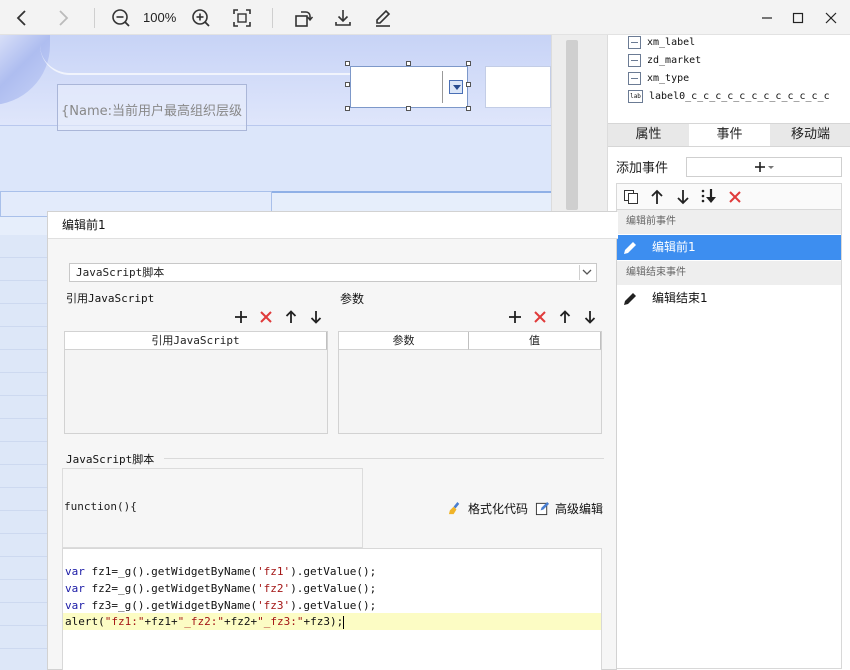 This screenshot has height=670, width=850. I want to click on tree-item: lab label0_c_c_c_c_c_c_c_c_c_c_c_c, so click(729, 96).